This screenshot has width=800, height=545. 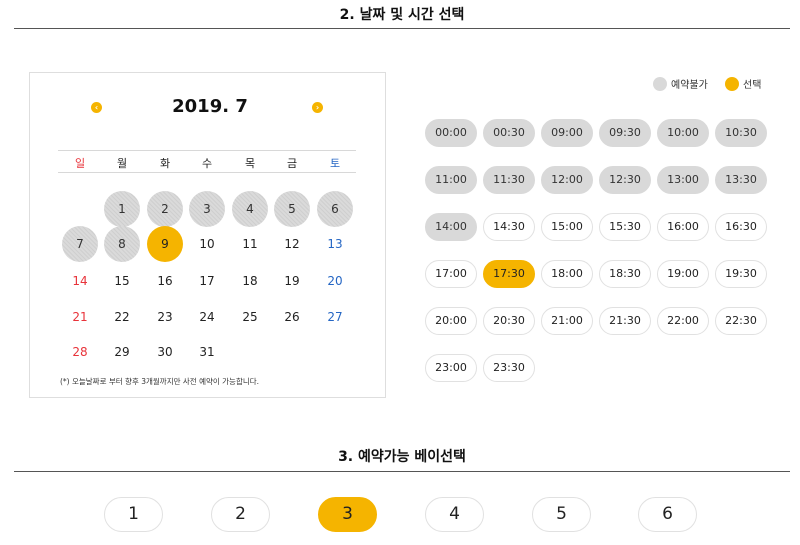 I want to click on weekday-label: 월, so click(x=122, y=163).